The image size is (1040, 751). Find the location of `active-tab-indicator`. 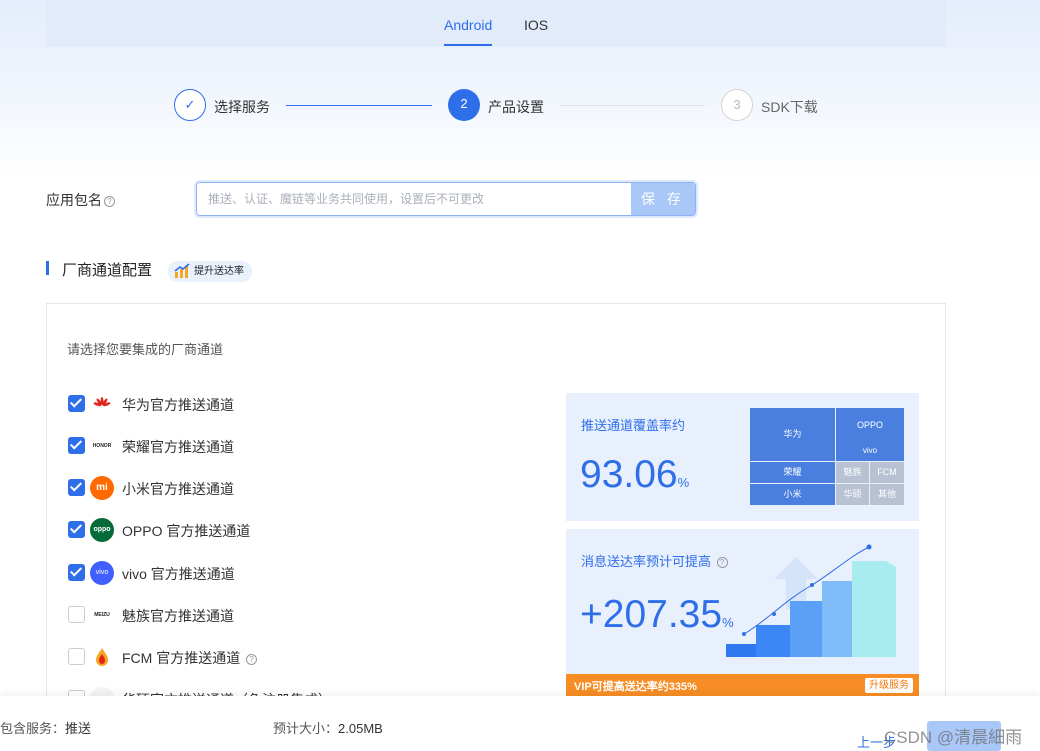

active-tab-indicator is located at coordinates (468, 45).